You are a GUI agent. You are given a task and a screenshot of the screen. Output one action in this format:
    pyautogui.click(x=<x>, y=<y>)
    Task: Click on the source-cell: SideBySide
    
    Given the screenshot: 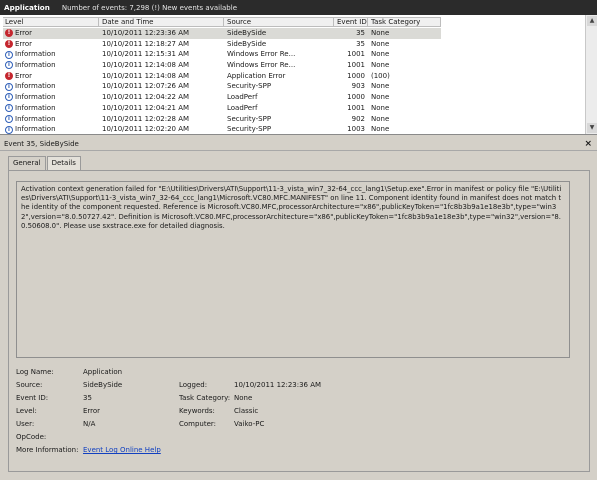 What is the action you would take?
    pyautogui.click(x=247, y=43)
    